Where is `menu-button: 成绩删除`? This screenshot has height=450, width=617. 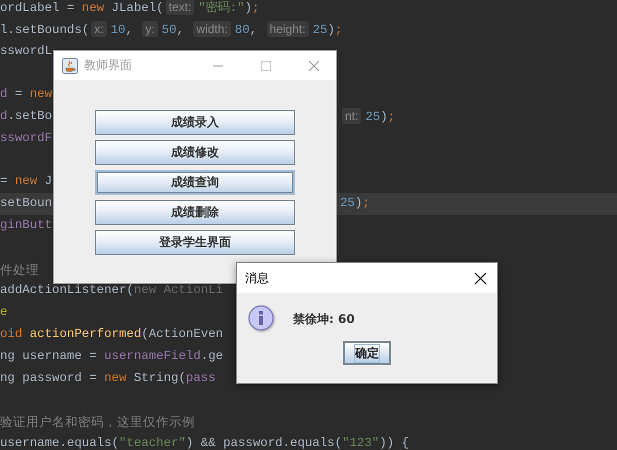 menu-button: 成绩删除 is located at coordinates (195, 212).